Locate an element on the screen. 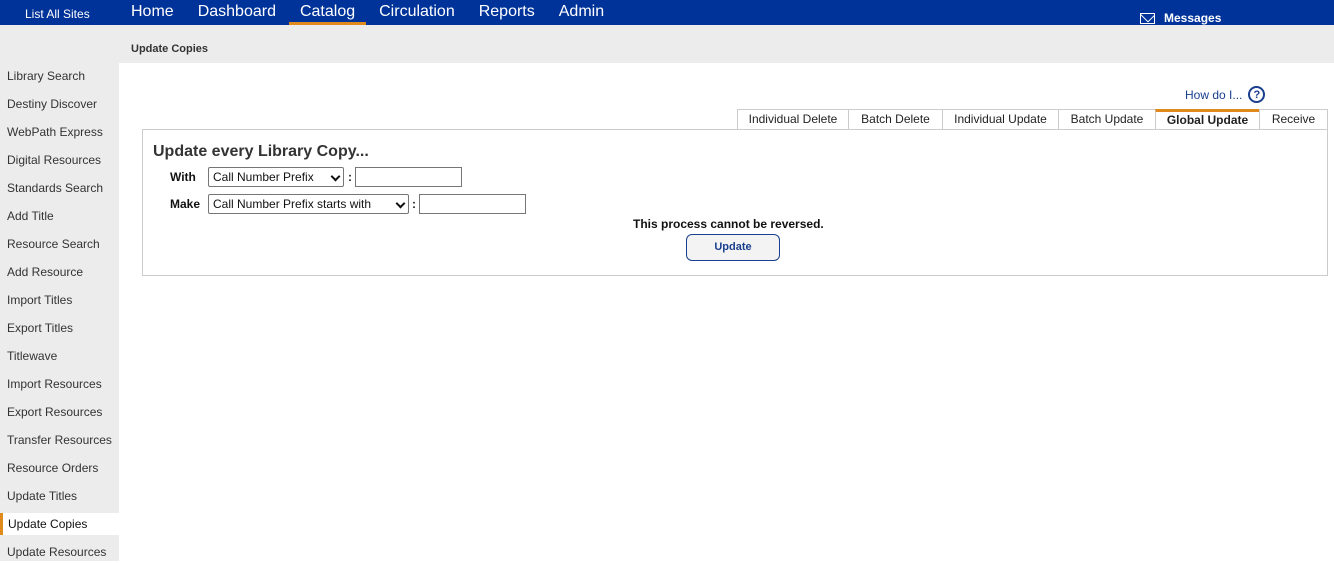 The width and height of the screenshot is (1334, 563). sidebar-item-destiny-discover: Destiny Discover is located at coordinates (59, 104).